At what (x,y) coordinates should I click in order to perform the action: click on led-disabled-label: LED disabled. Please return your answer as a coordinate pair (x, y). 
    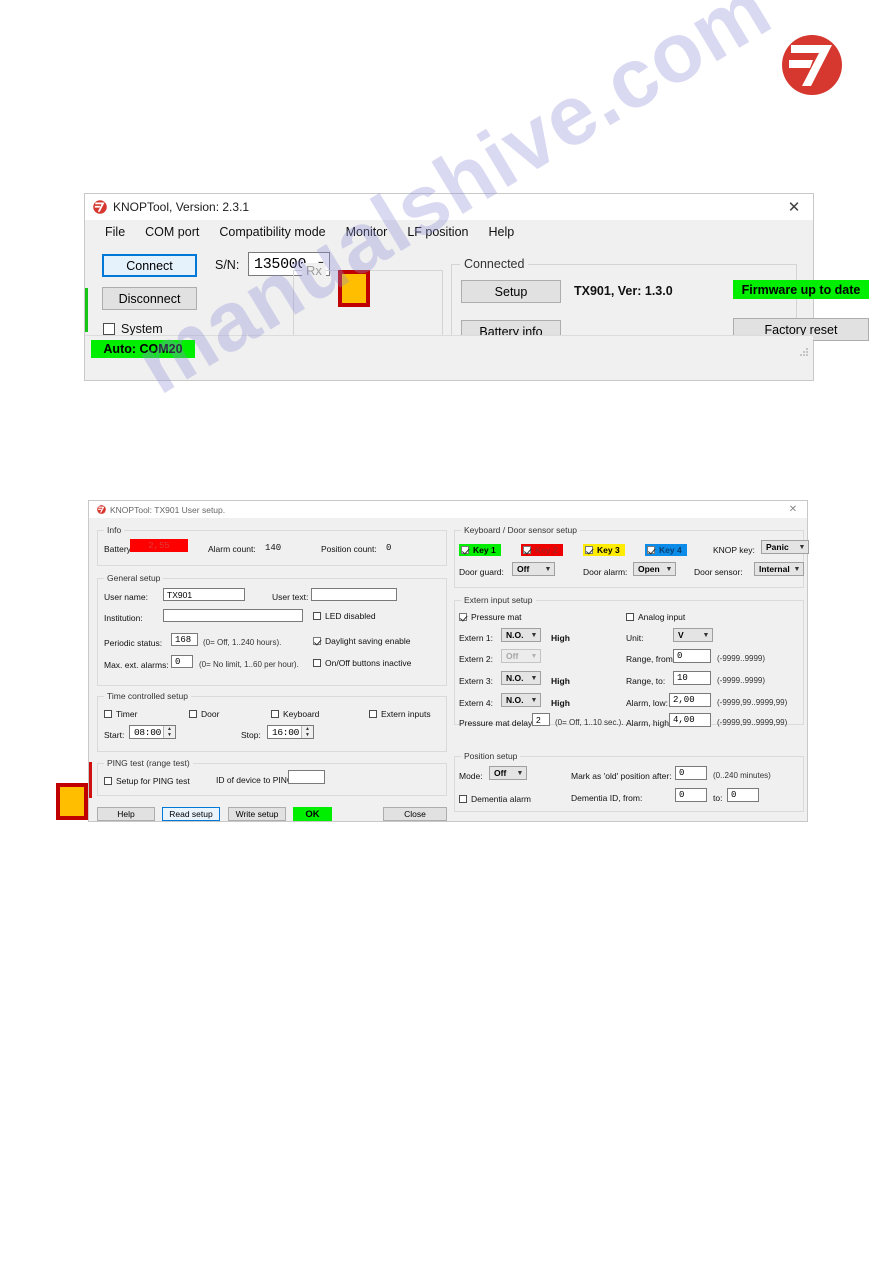
    Looking at the image, I should click on (350, 616).